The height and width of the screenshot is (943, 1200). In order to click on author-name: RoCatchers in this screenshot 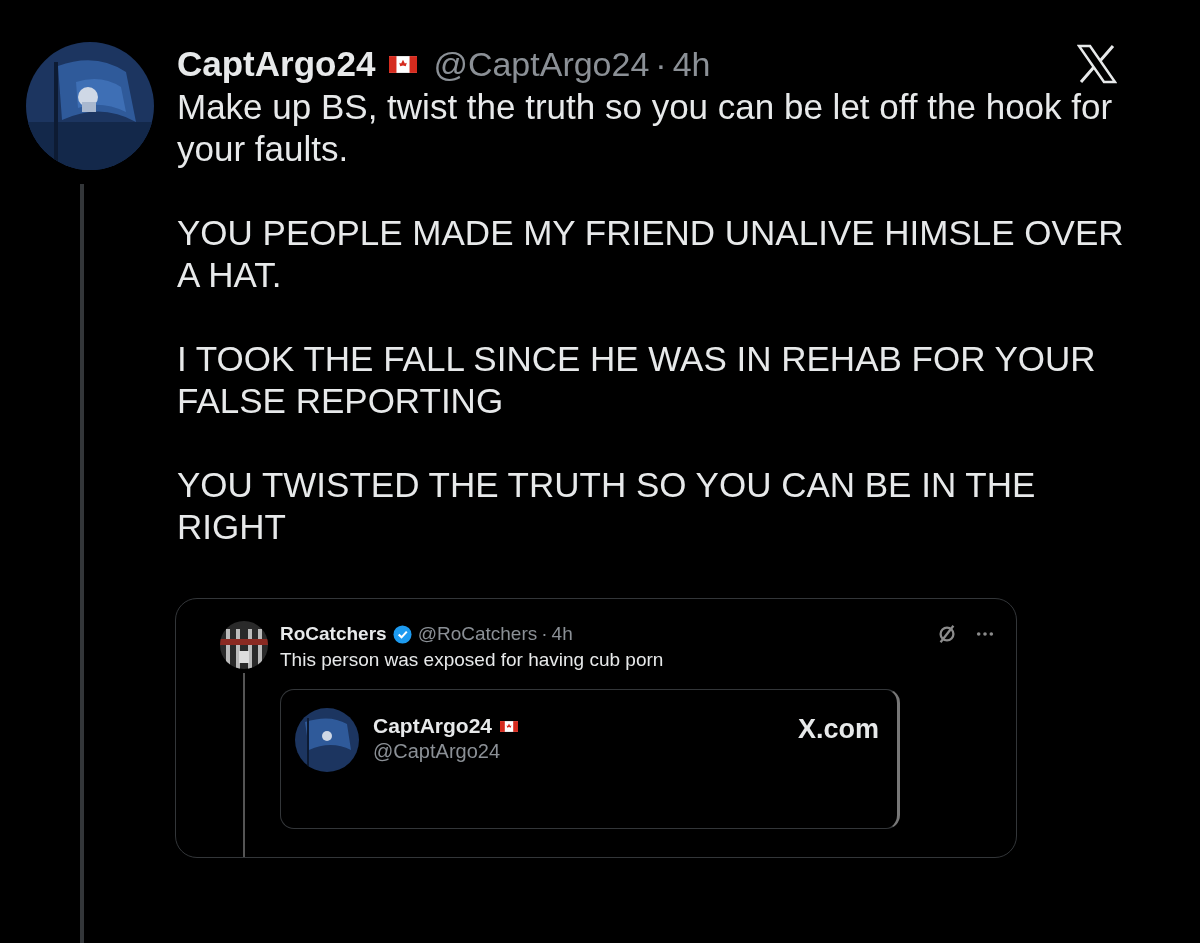, I will do `click(333, 634)`.